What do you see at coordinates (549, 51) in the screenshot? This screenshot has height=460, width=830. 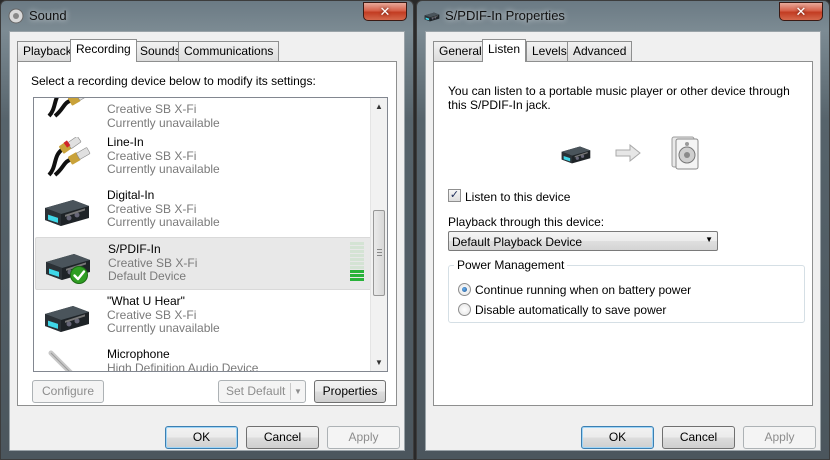 I see `tab-levels: Levels` at bounding box center [549, 51].